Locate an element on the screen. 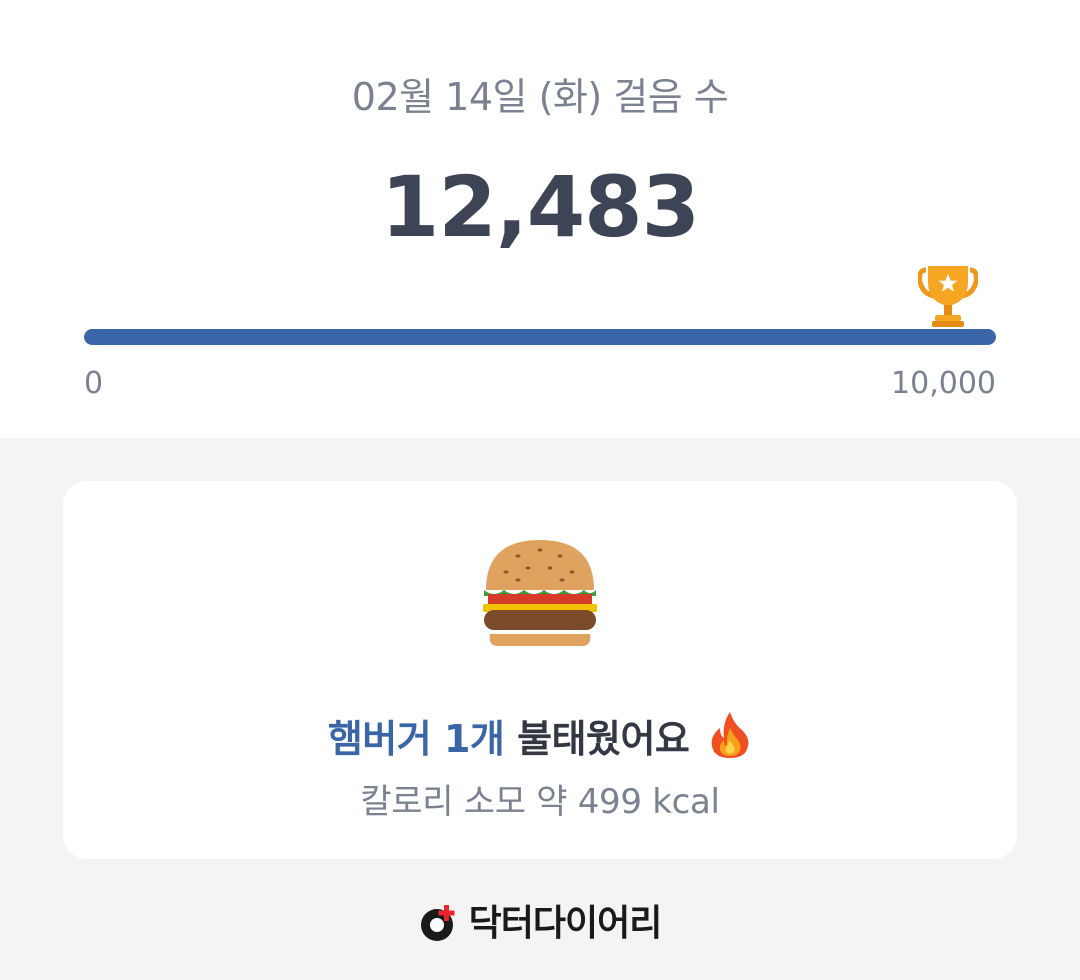  headline-burned-text: 불태웠어요 is located at coordinates (603, 739).